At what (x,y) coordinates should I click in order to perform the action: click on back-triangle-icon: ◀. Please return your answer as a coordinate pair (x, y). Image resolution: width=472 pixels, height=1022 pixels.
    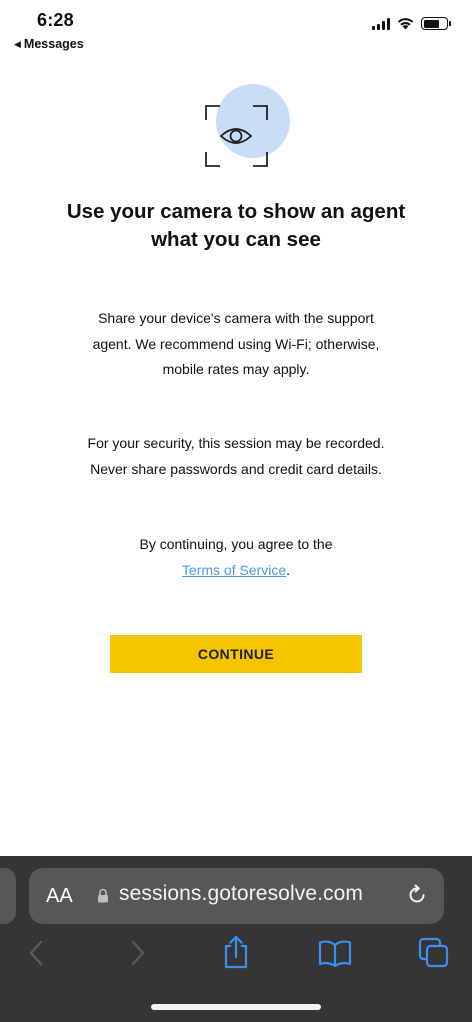
    Looking at the image, I should click on (17, 43).